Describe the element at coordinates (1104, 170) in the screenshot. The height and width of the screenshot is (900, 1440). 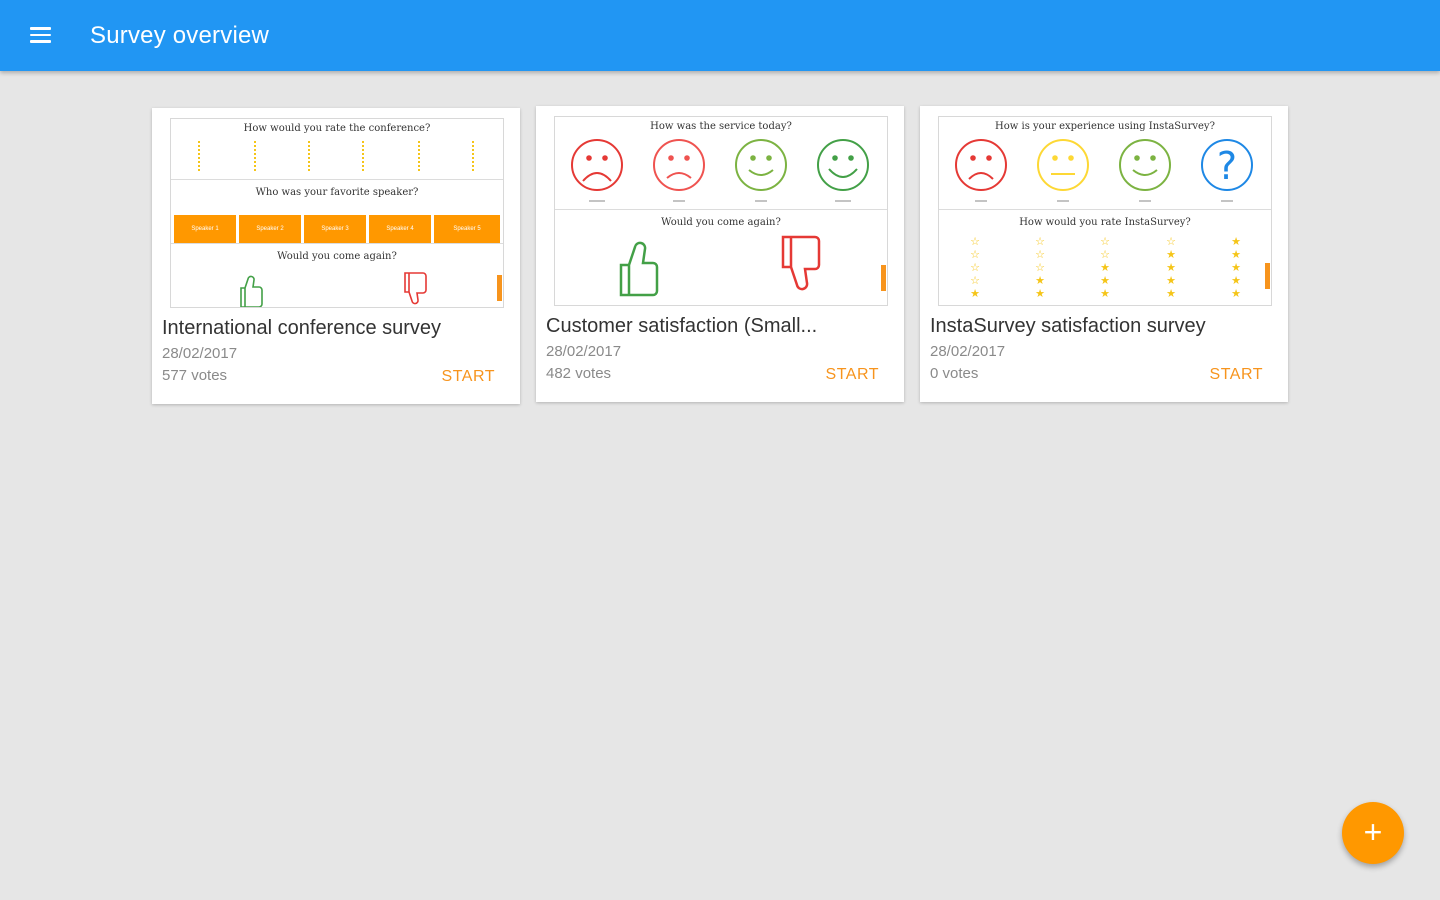
I see `smiley-scale-preview: ?` at that location.